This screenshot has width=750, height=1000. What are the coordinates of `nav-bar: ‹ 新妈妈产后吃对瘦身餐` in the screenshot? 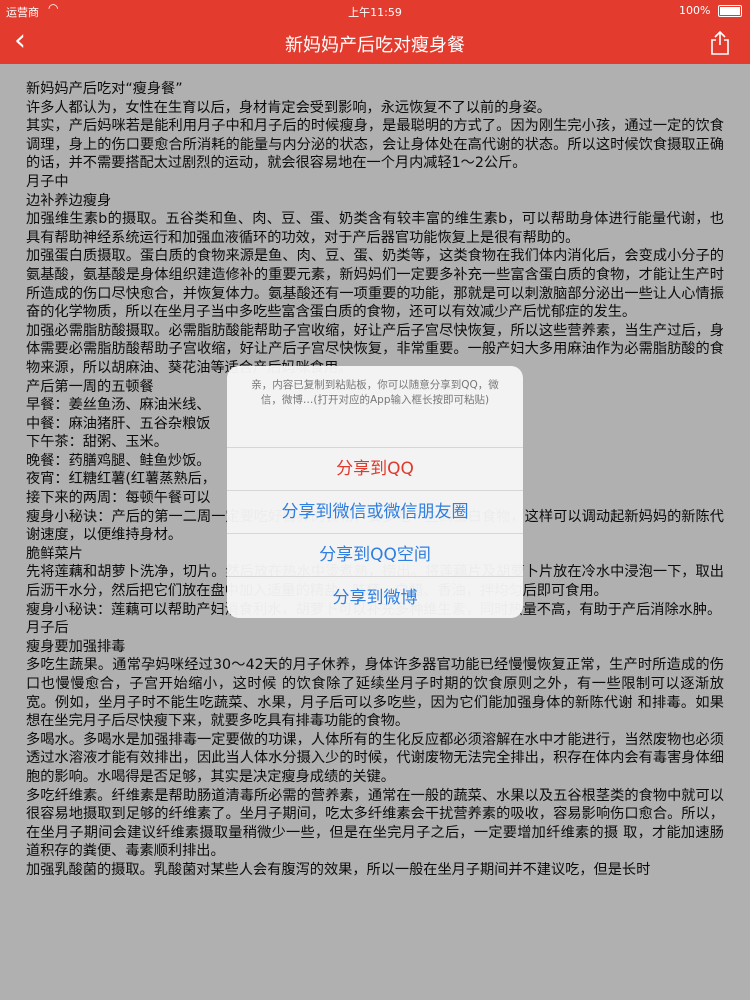 It's located at (375, 43).